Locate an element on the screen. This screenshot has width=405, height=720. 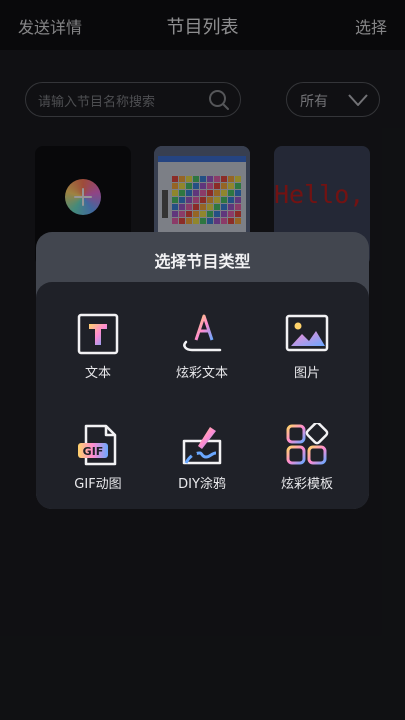
option-label: 炫彩模板 is located at coordinates (306, 484).